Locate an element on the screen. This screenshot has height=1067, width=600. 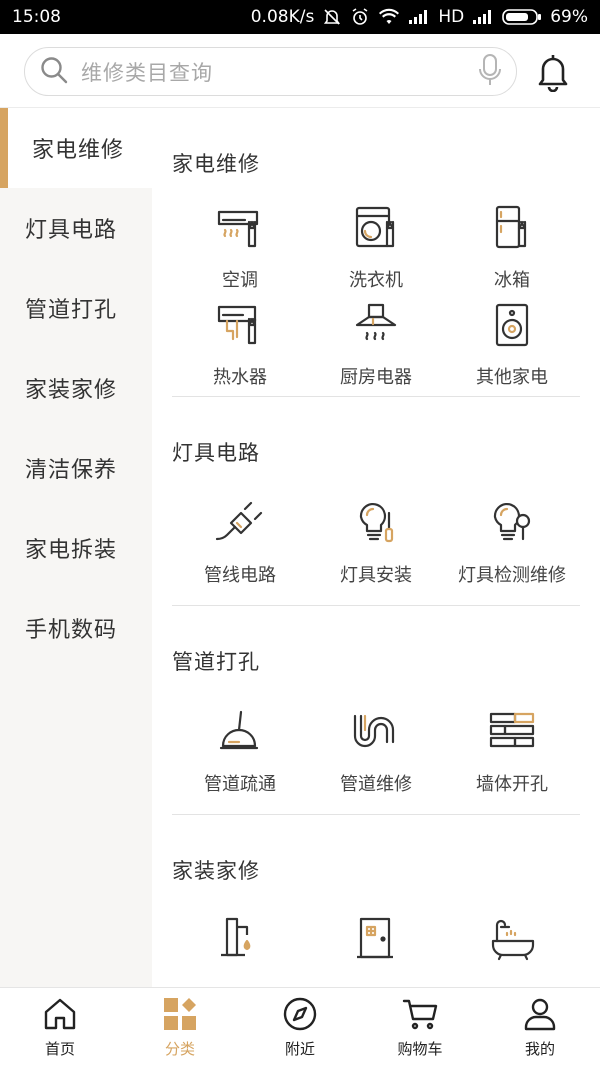
bulb-magnifier-icon is located at coordinates (512, 524).